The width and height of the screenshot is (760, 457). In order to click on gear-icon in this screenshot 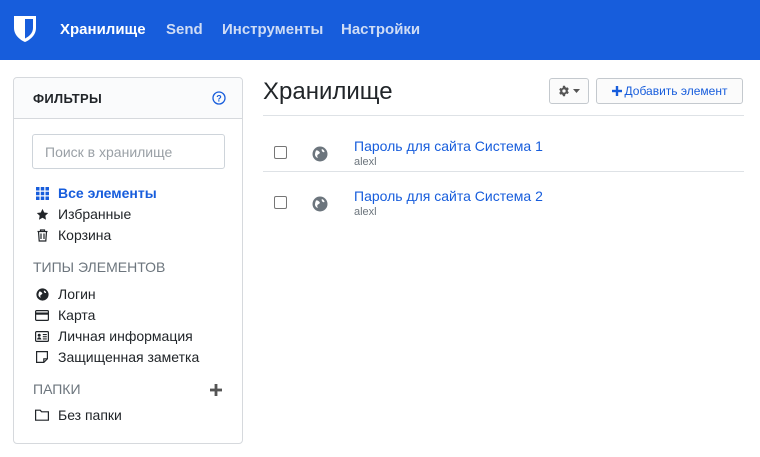, I will do `click(564, 91)`.